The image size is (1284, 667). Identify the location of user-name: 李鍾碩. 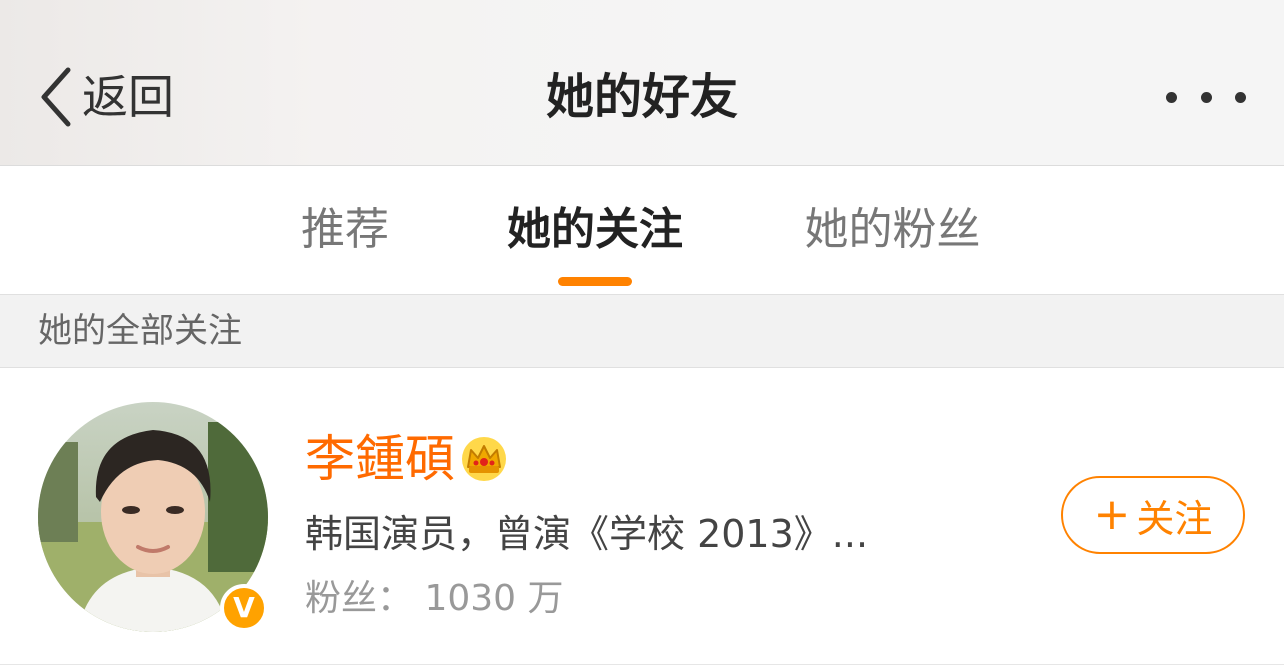
(380, 459).